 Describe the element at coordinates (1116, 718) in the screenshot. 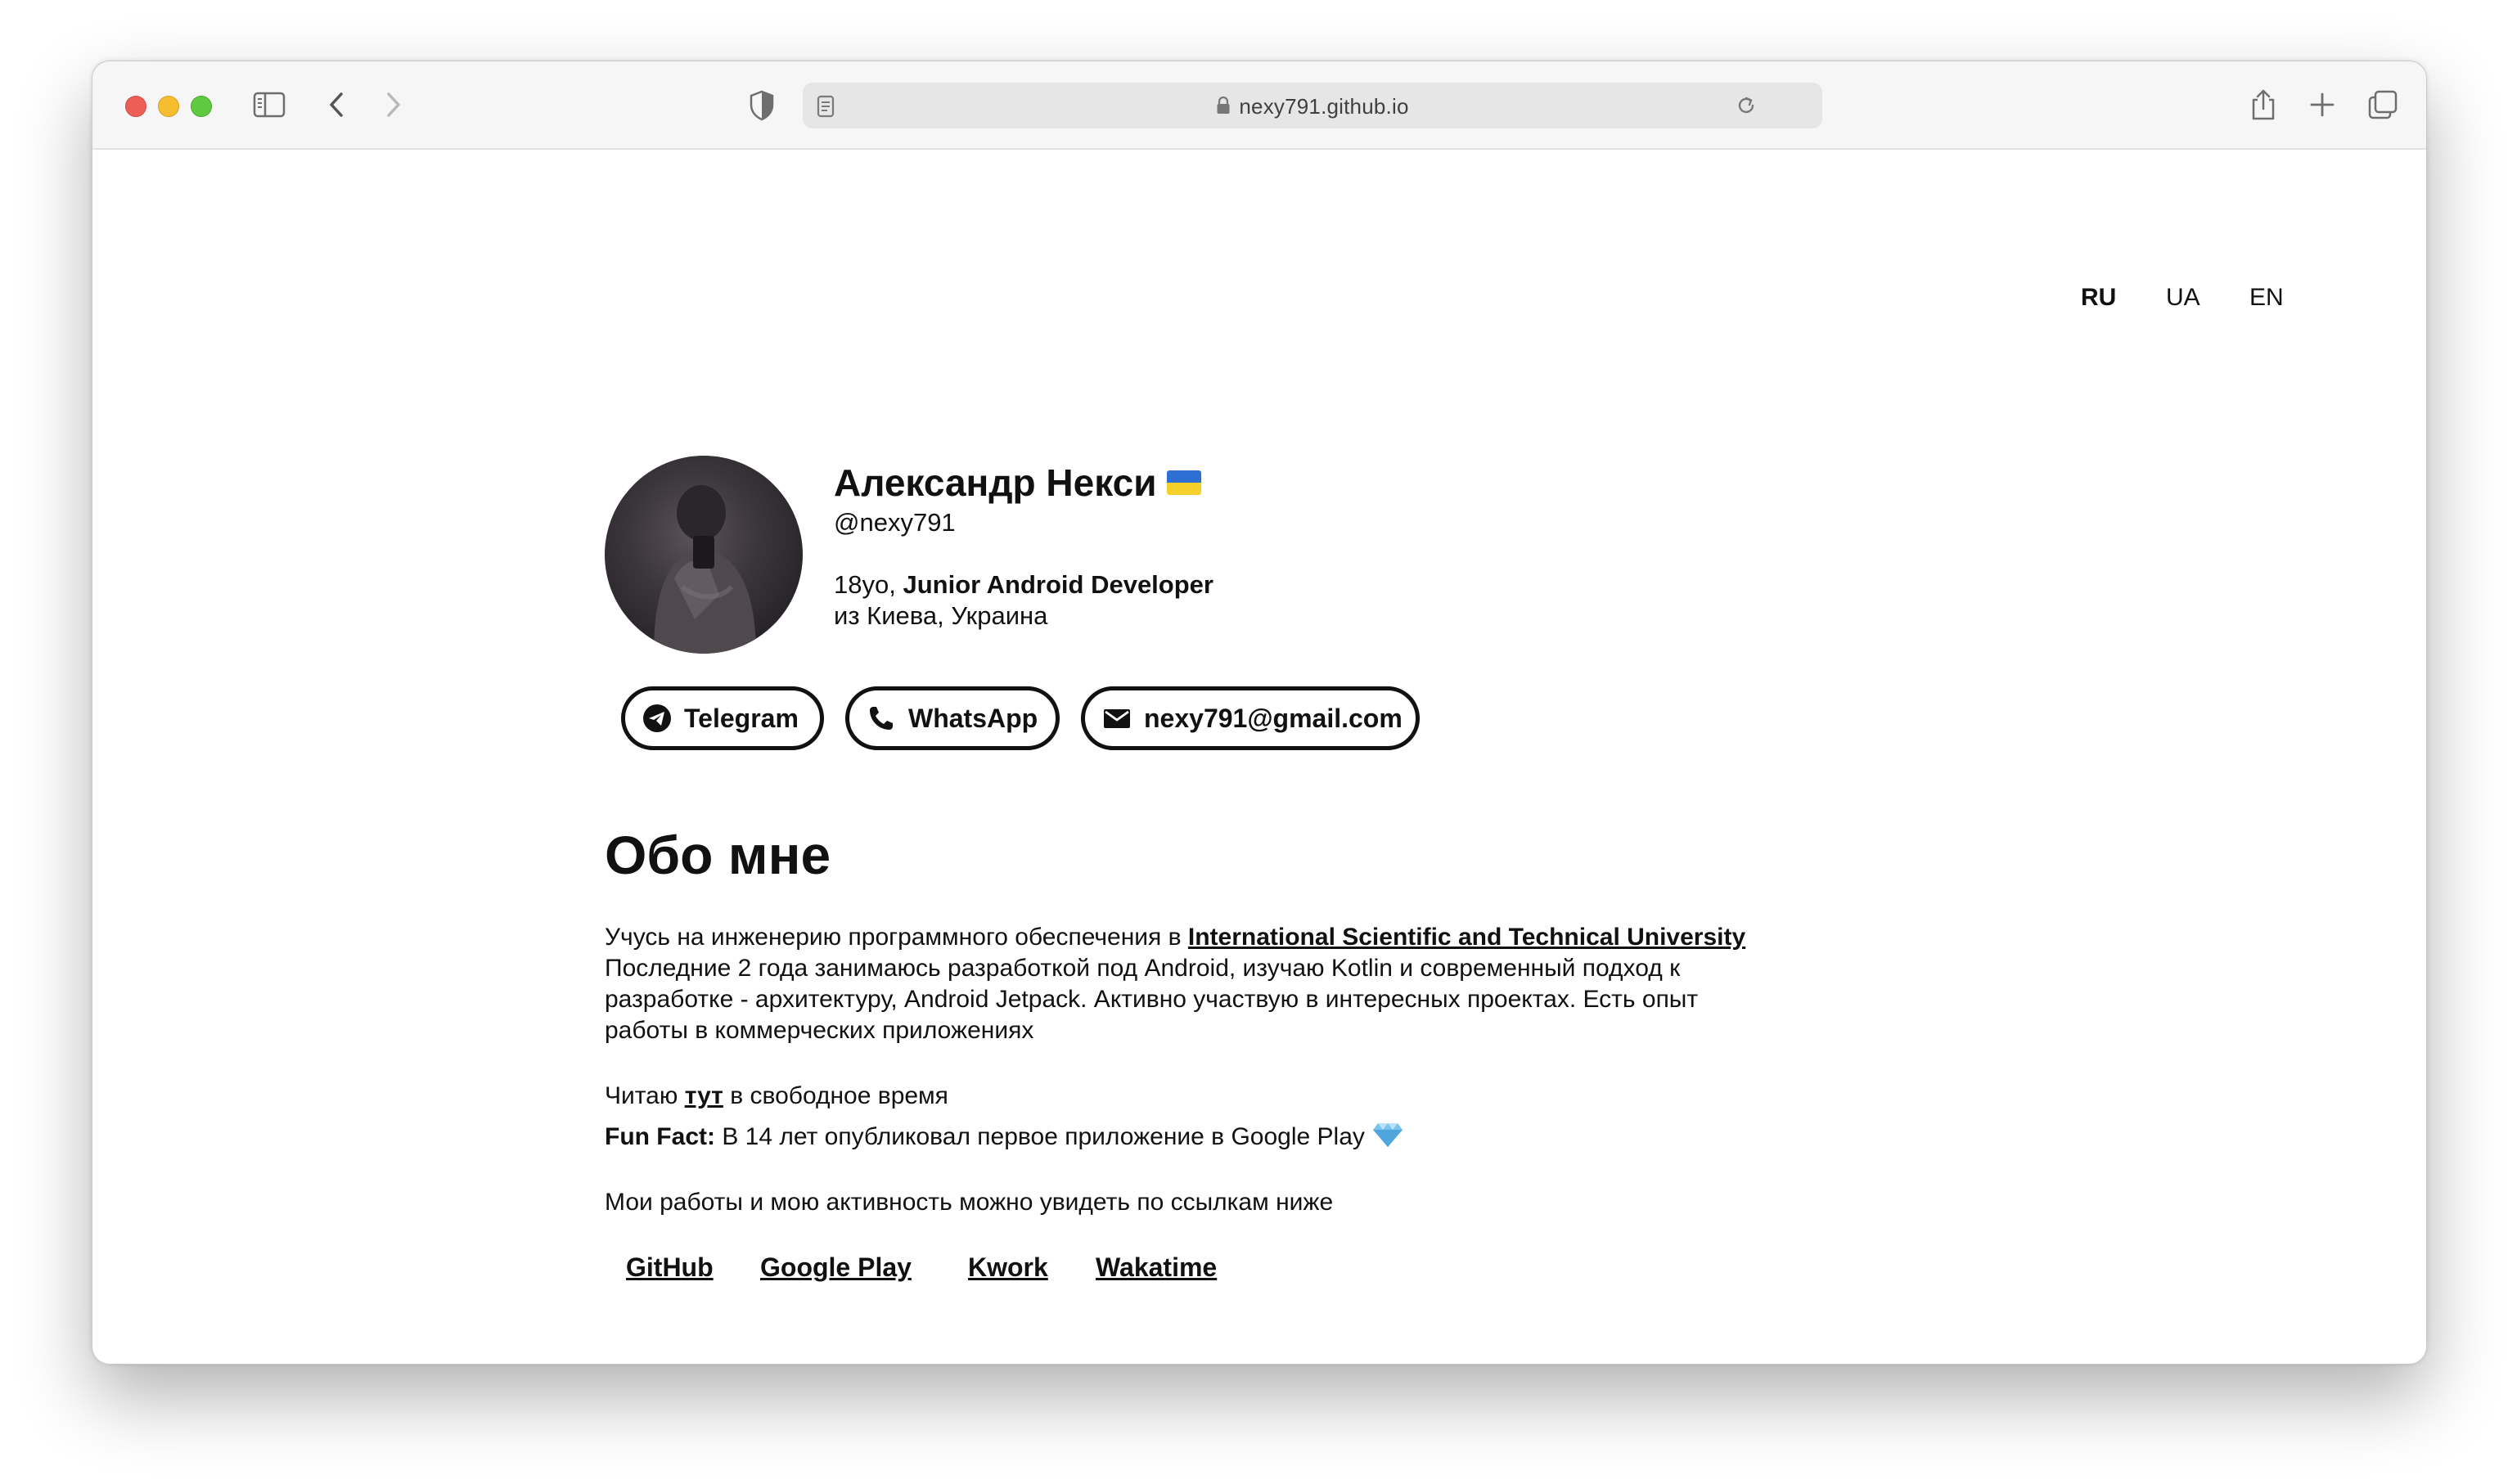

I see `mail-icon` at that location.